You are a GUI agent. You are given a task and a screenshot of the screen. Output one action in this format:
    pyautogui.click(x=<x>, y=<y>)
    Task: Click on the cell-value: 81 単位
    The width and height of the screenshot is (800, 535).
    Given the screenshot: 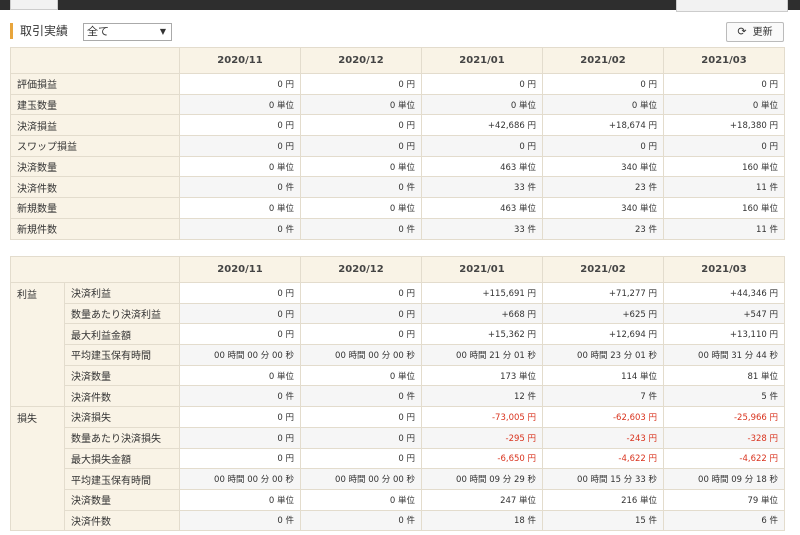 What is the action you would take?
    pyautogui.click(x=724, y=375)
    